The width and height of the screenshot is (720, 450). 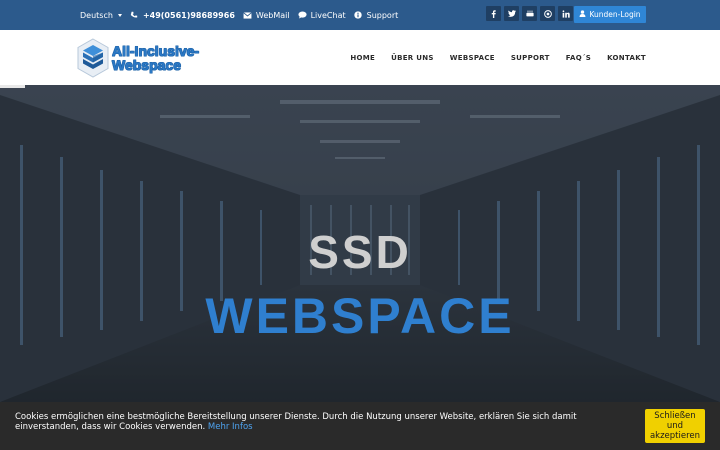 What do you see at coordinates (134, 15) in the screenshot?
I see `phone-icon` at bounding box center [134, 15].